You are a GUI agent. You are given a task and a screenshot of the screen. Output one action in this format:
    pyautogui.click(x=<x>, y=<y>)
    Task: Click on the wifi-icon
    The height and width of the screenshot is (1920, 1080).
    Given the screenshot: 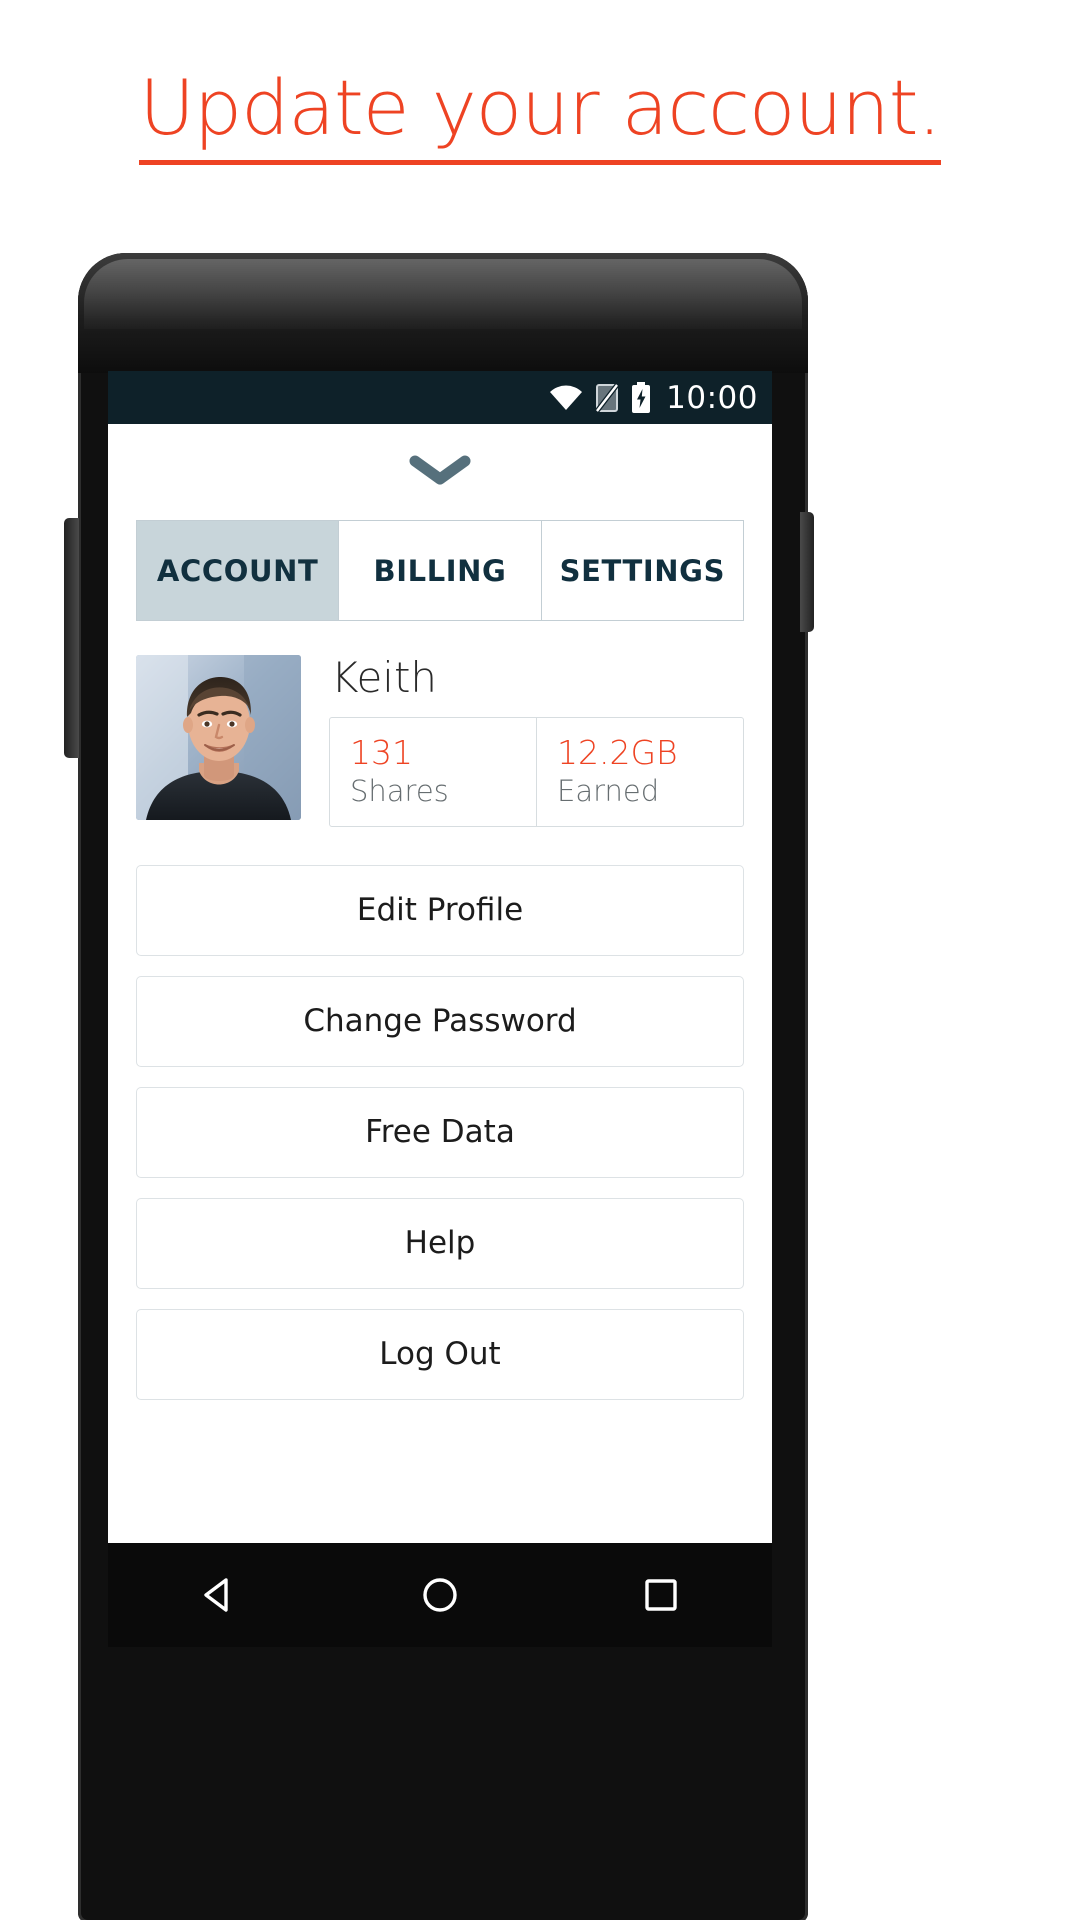 What is the action you would take?
    pyautogui.click(x=566, y=398)
    